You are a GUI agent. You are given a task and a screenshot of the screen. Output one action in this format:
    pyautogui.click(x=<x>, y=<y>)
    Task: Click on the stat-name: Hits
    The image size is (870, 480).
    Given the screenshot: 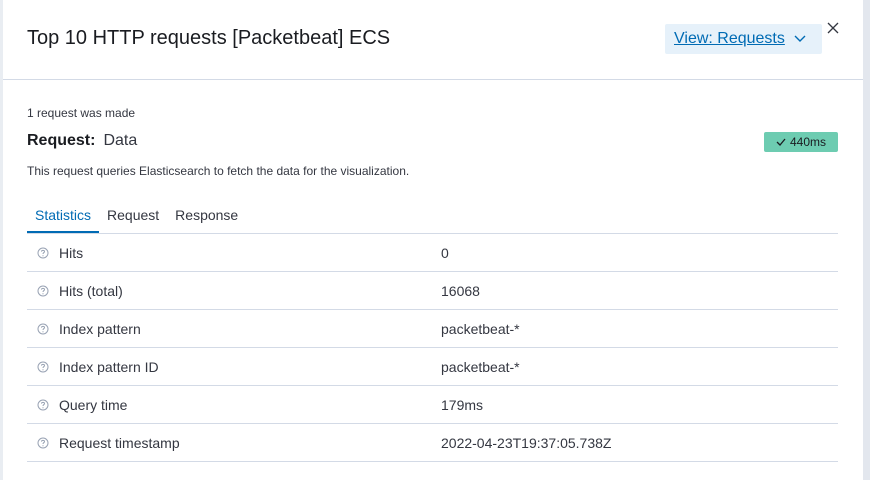 What is the action you would take?
    pyautogui.click(x=71, y=252)
    